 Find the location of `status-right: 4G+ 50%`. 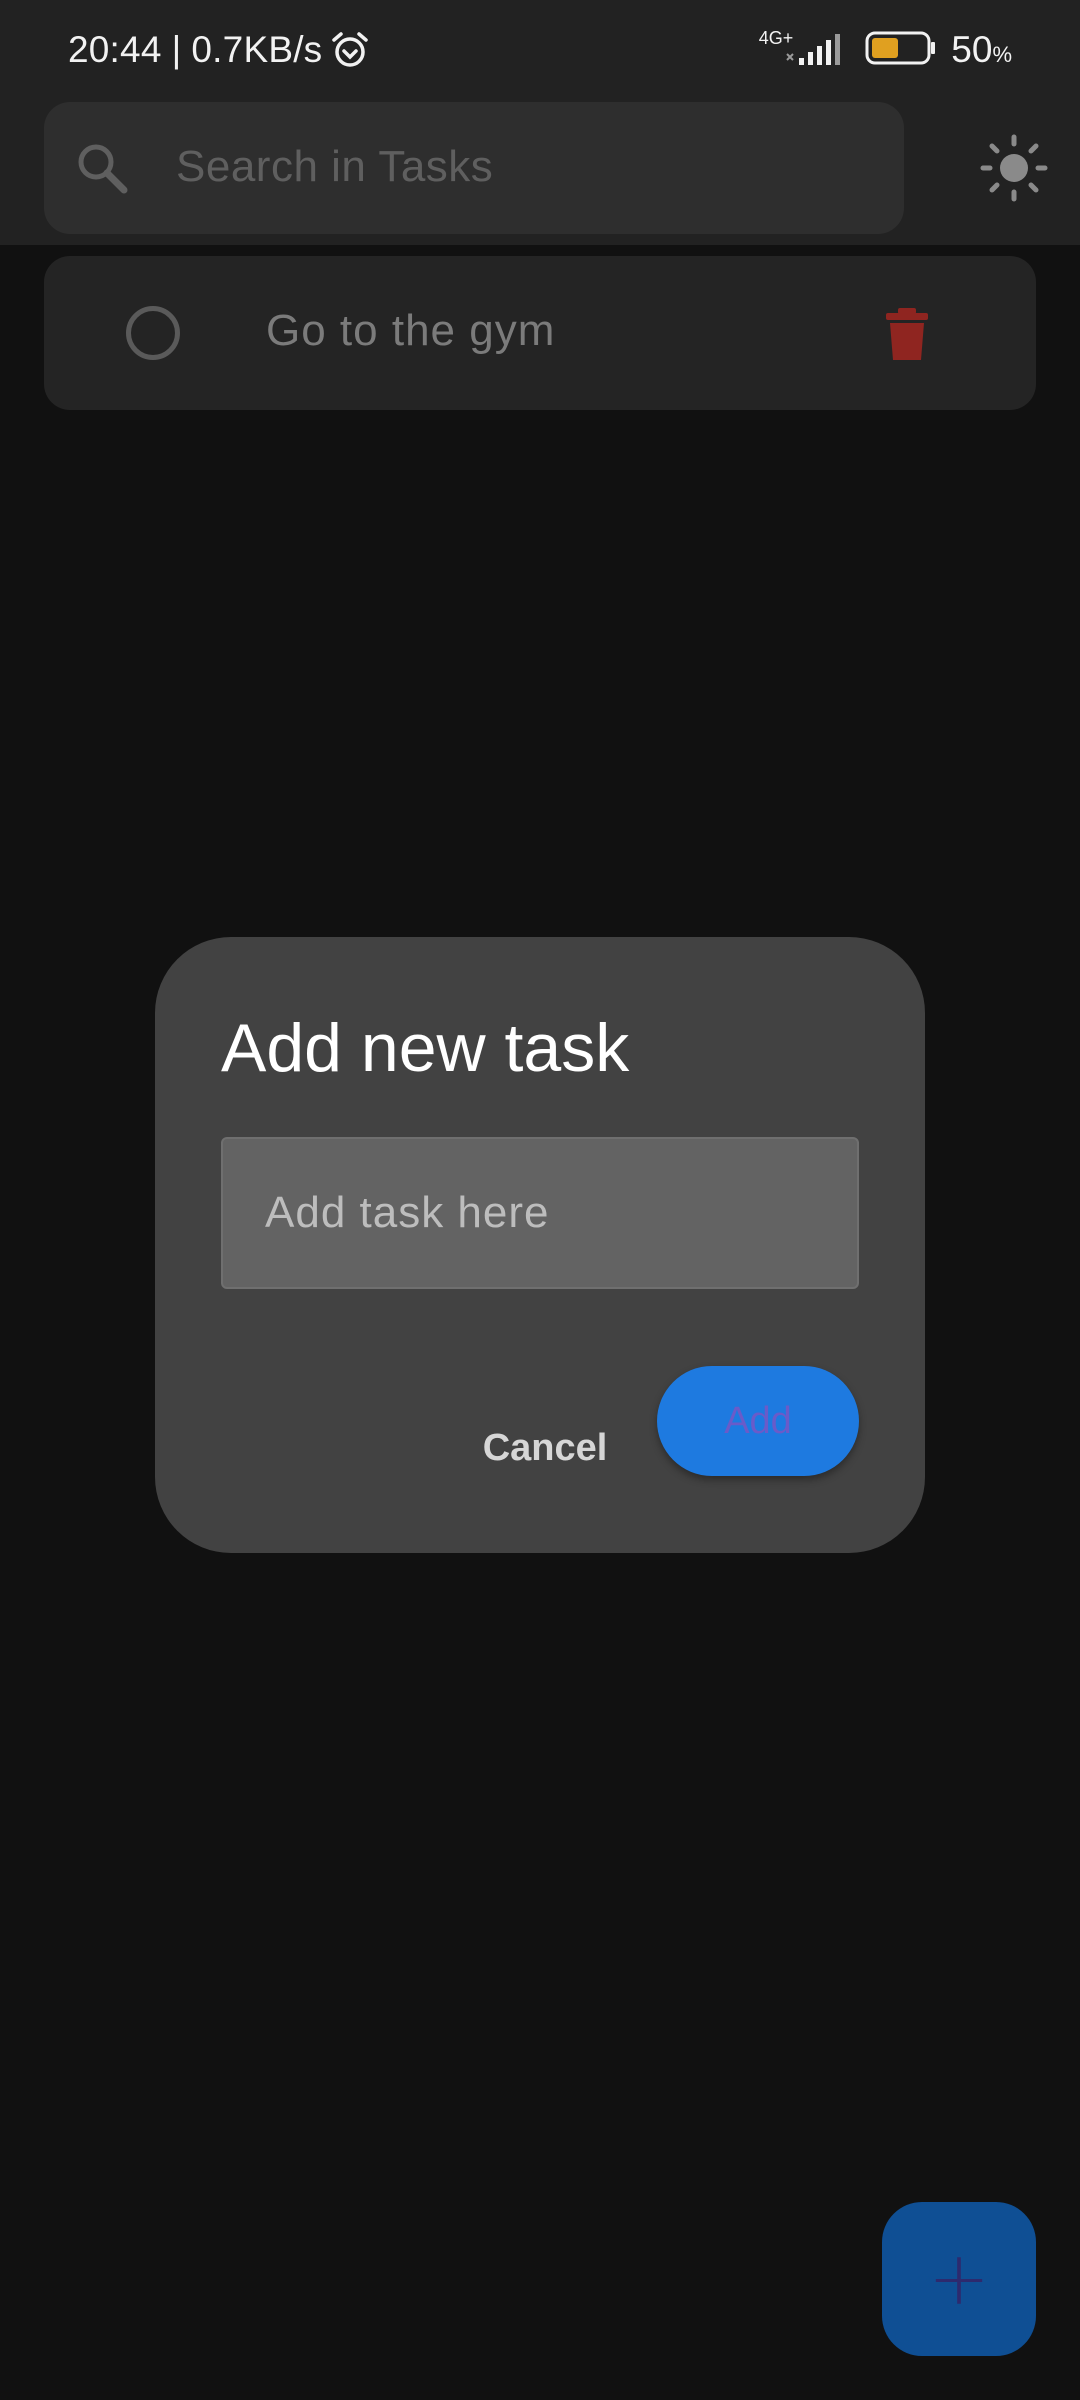

status-right: 4G+ 50% is located at coordinates (885, 50).